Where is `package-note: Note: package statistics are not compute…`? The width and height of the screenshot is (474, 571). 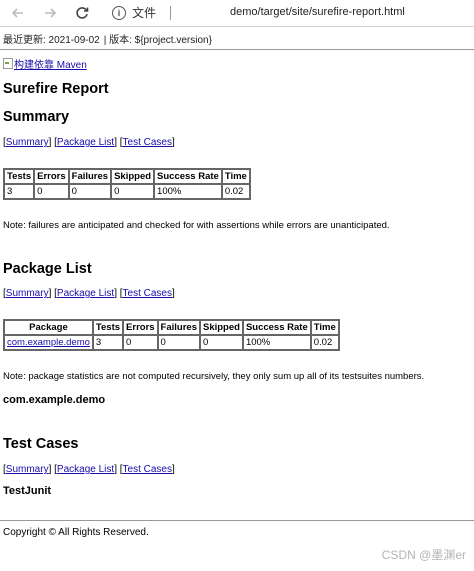 package-note: Note: package statistics are not compute… is located at coordinates (214, 376).